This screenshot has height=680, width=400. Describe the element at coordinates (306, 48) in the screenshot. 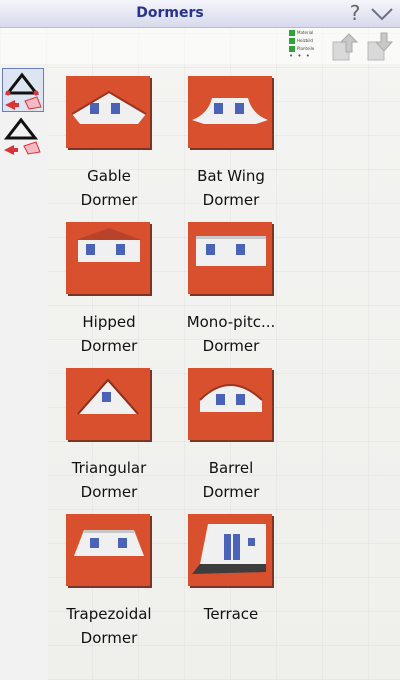

I see `legend-label: Planteile` at that location.